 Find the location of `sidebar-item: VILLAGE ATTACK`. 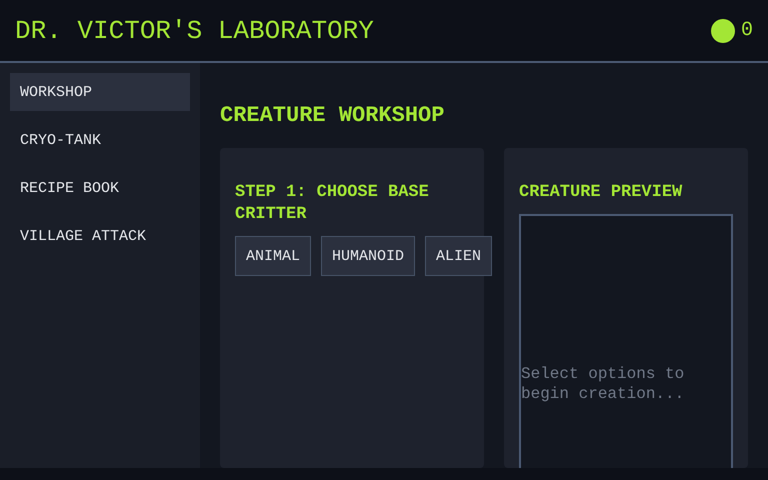

sidebar-item: VILLAGE ATTACK is located at coordinates (100, 236).